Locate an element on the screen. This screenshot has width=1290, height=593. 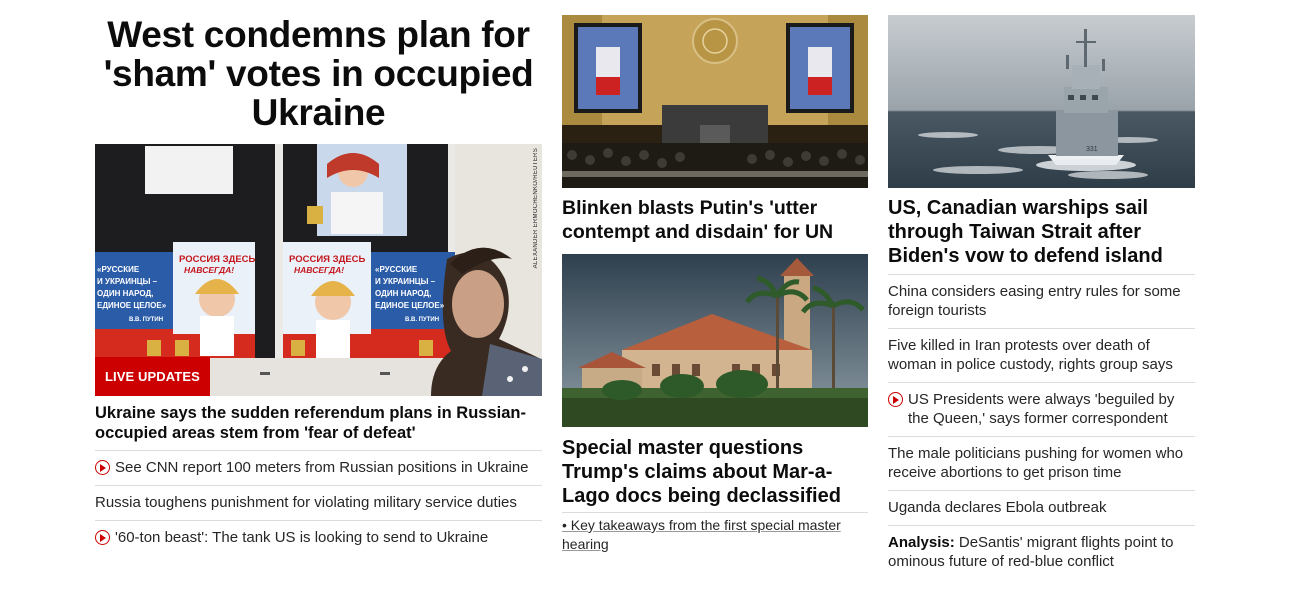
warship-image: 331 is located at coordinates (1041, 101).